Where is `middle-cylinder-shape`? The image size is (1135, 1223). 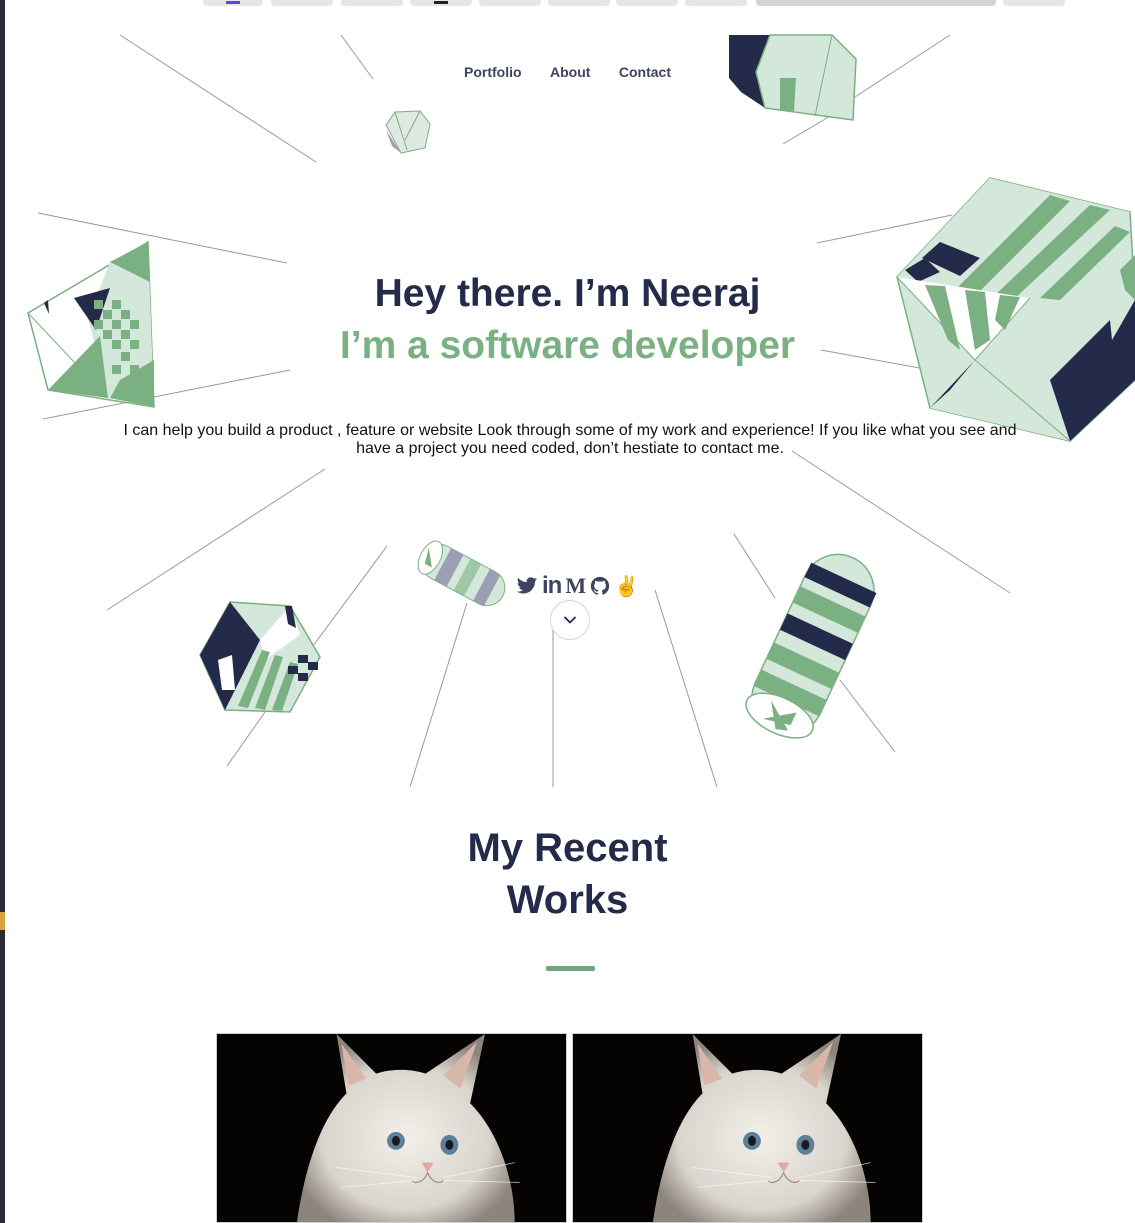
middle-cylinder-shape is located at coordinates (461, 573).